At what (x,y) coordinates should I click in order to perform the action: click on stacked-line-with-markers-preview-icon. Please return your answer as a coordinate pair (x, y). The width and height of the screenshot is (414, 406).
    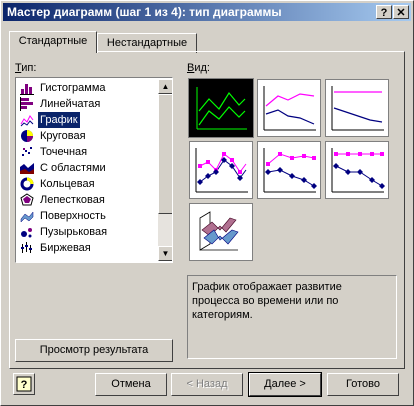
    Looking at the image, I should click on (290, 170).